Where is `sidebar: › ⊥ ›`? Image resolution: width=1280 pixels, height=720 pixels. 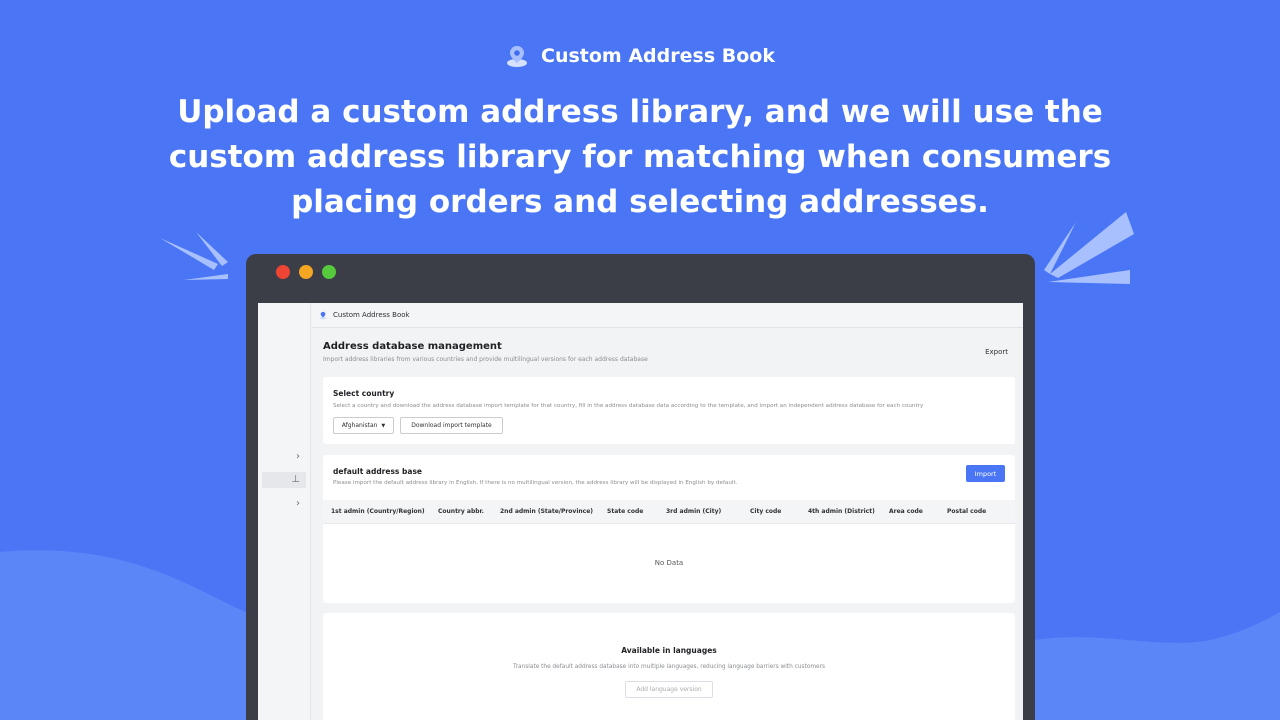 sidebar: › ⊥ › is located at coordinates (284, 511).